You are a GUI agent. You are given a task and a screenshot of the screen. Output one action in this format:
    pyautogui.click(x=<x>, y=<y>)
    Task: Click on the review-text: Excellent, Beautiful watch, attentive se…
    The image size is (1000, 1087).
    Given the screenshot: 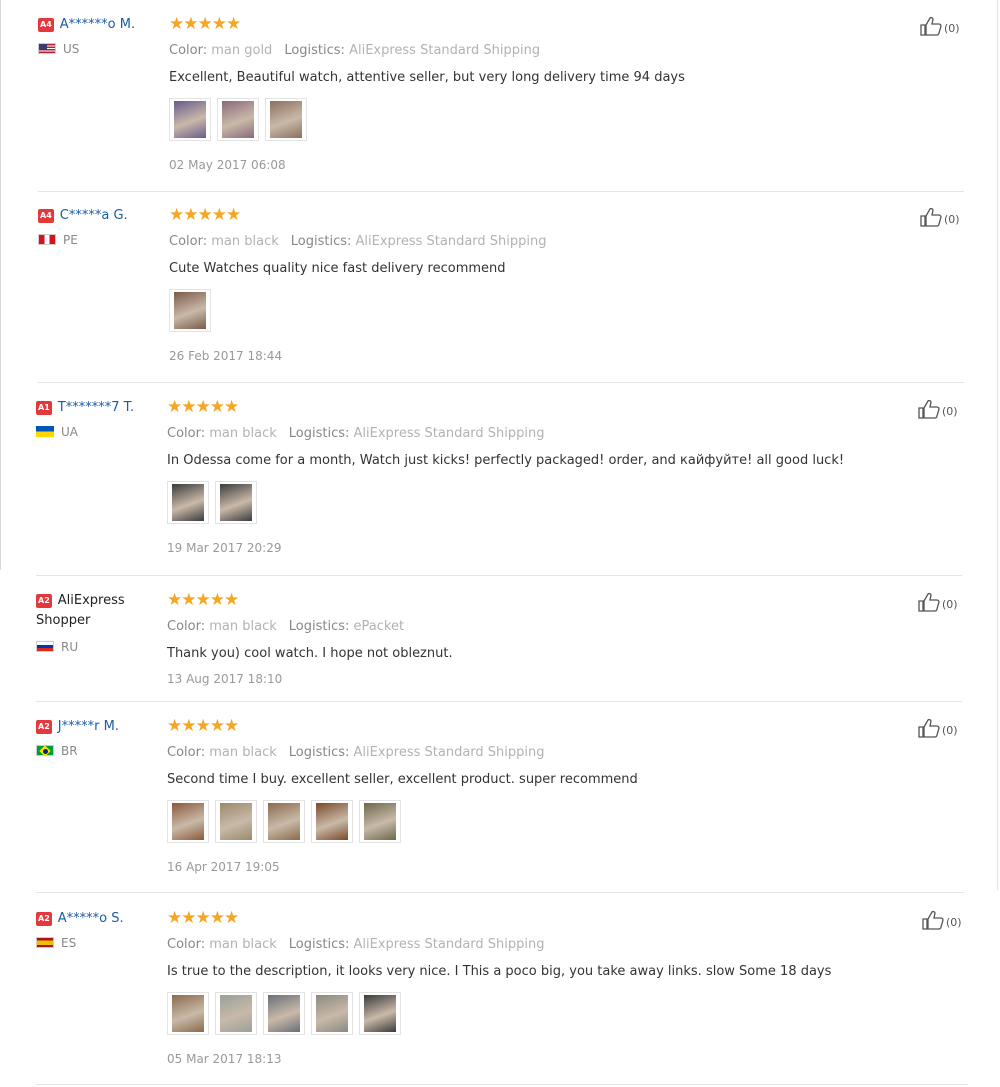 What is the action you would take?
    pyautogui.click(x=427, y=77)
    